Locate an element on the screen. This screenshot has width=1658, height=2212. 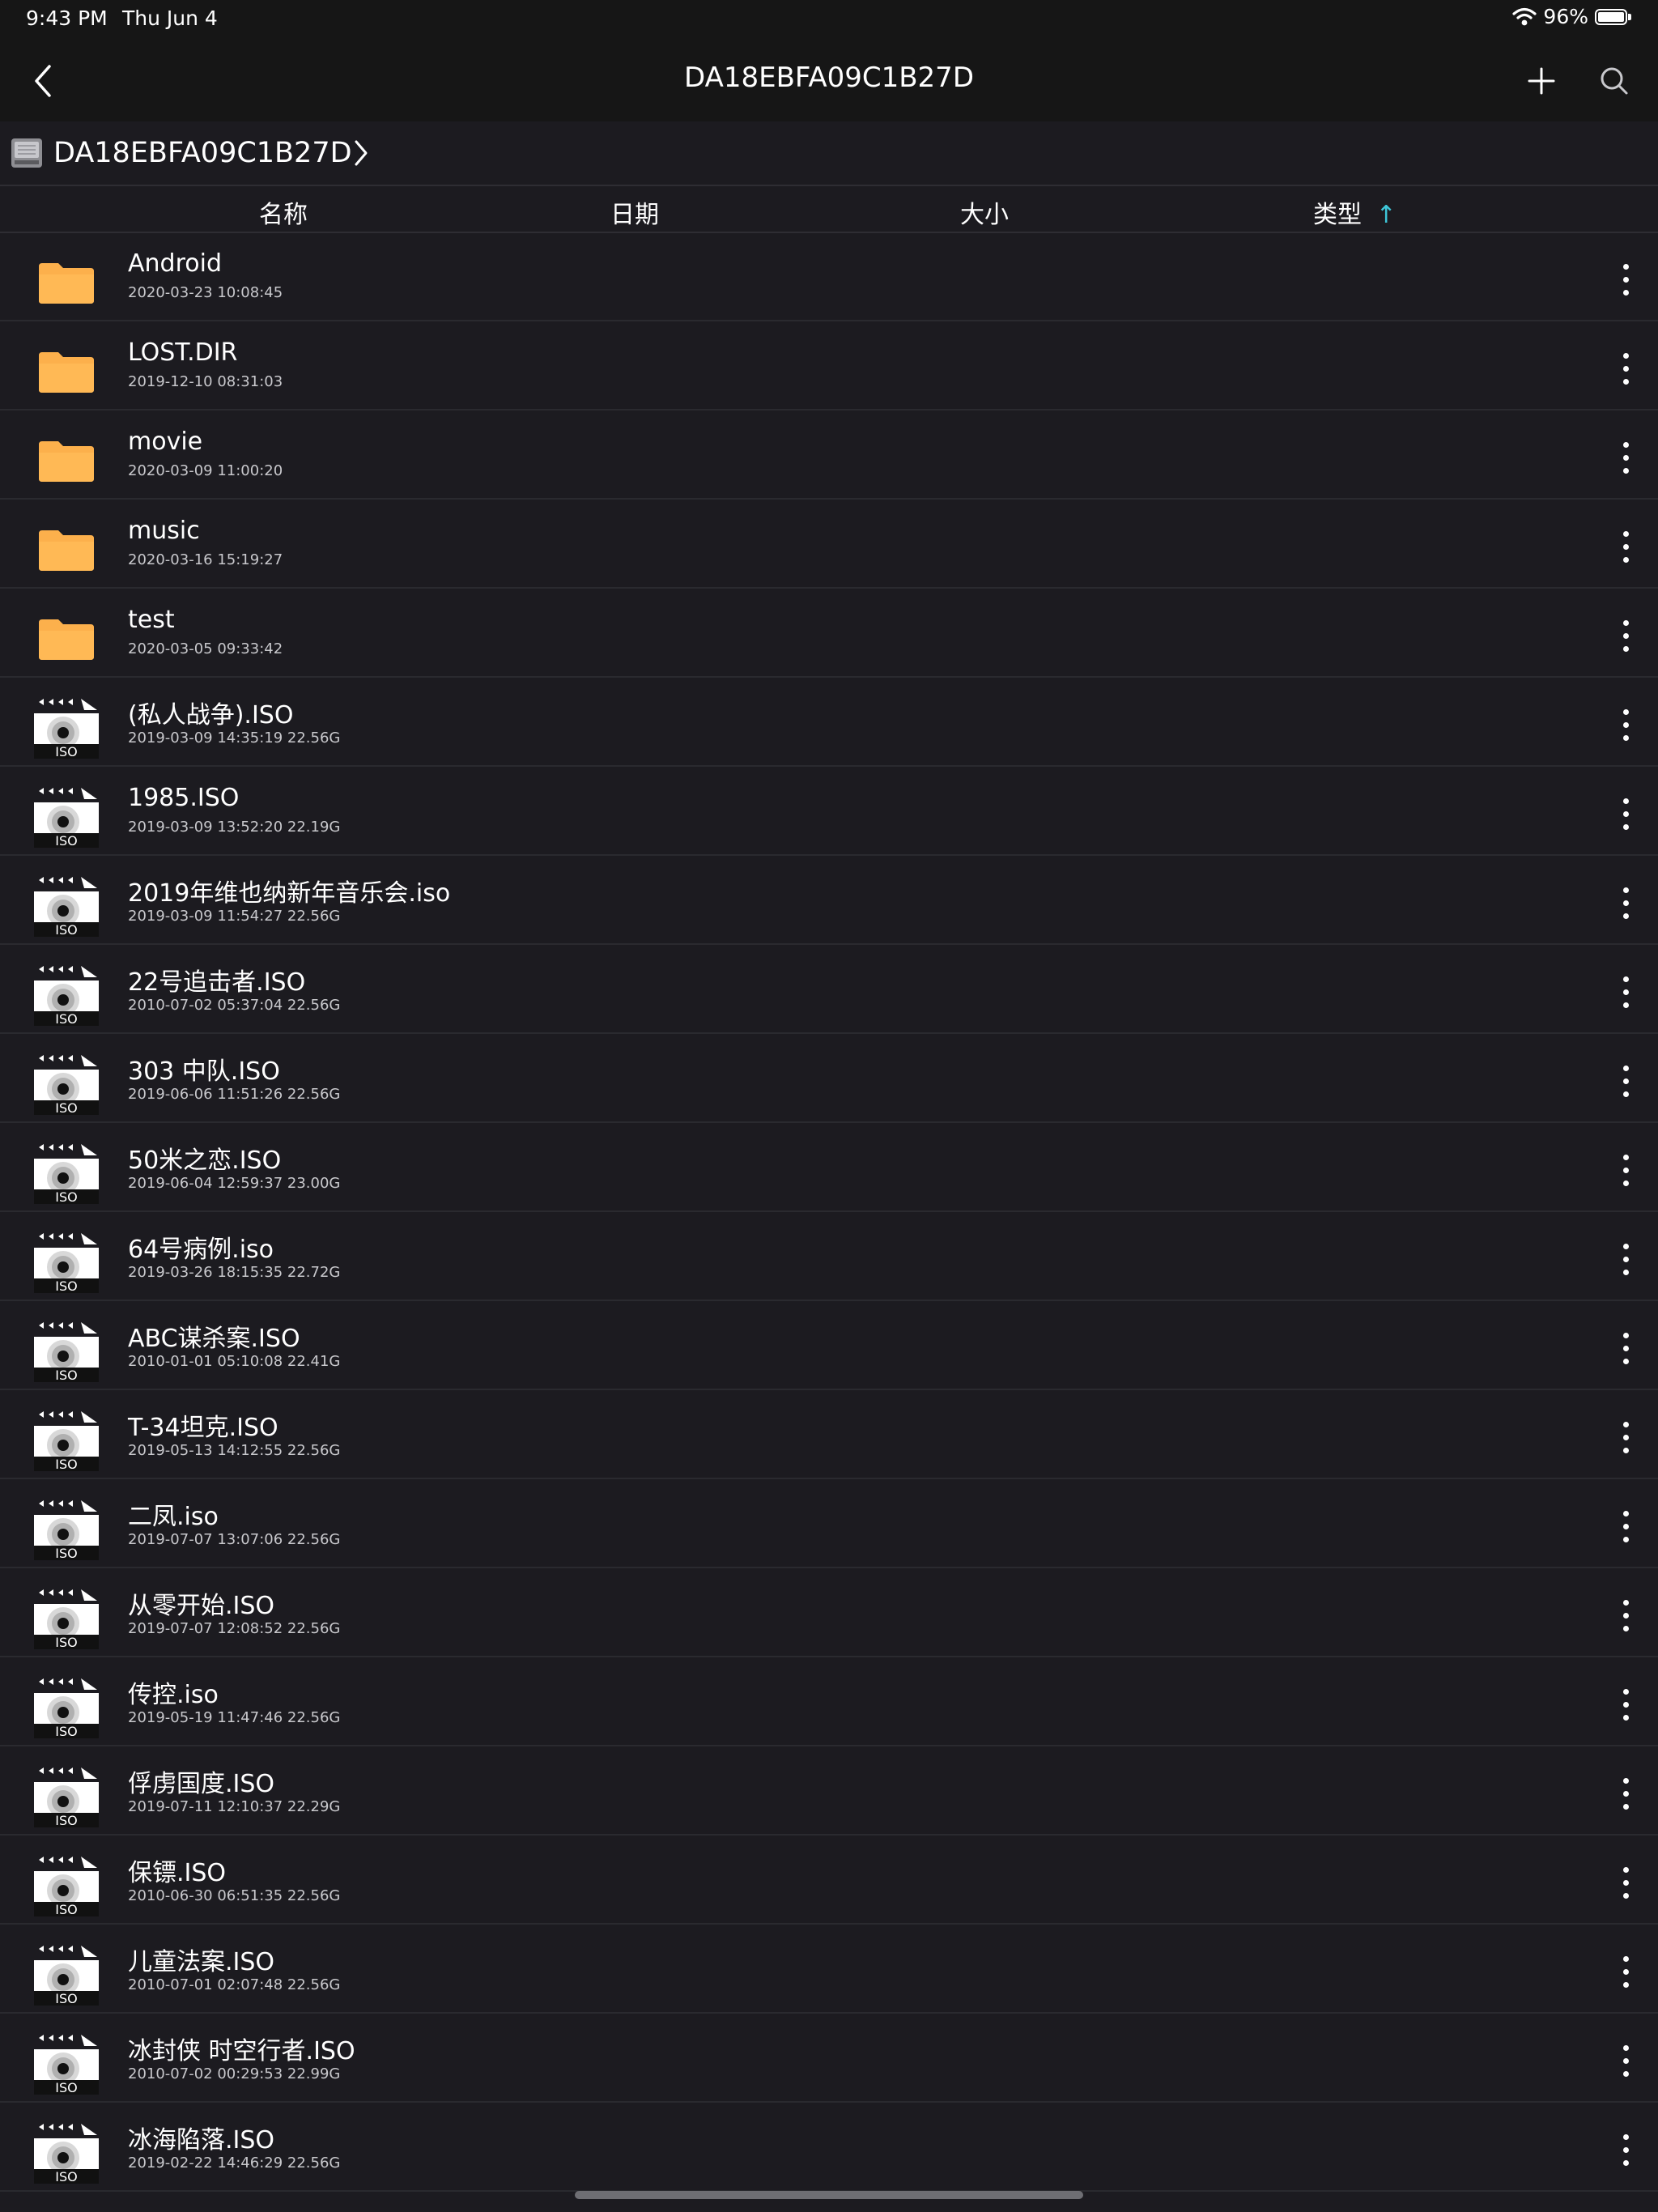
list-item: ISO 50米之恋.ISO 2019-06-04 12:59:37 23.00G is located at coordinates (829, 1168).